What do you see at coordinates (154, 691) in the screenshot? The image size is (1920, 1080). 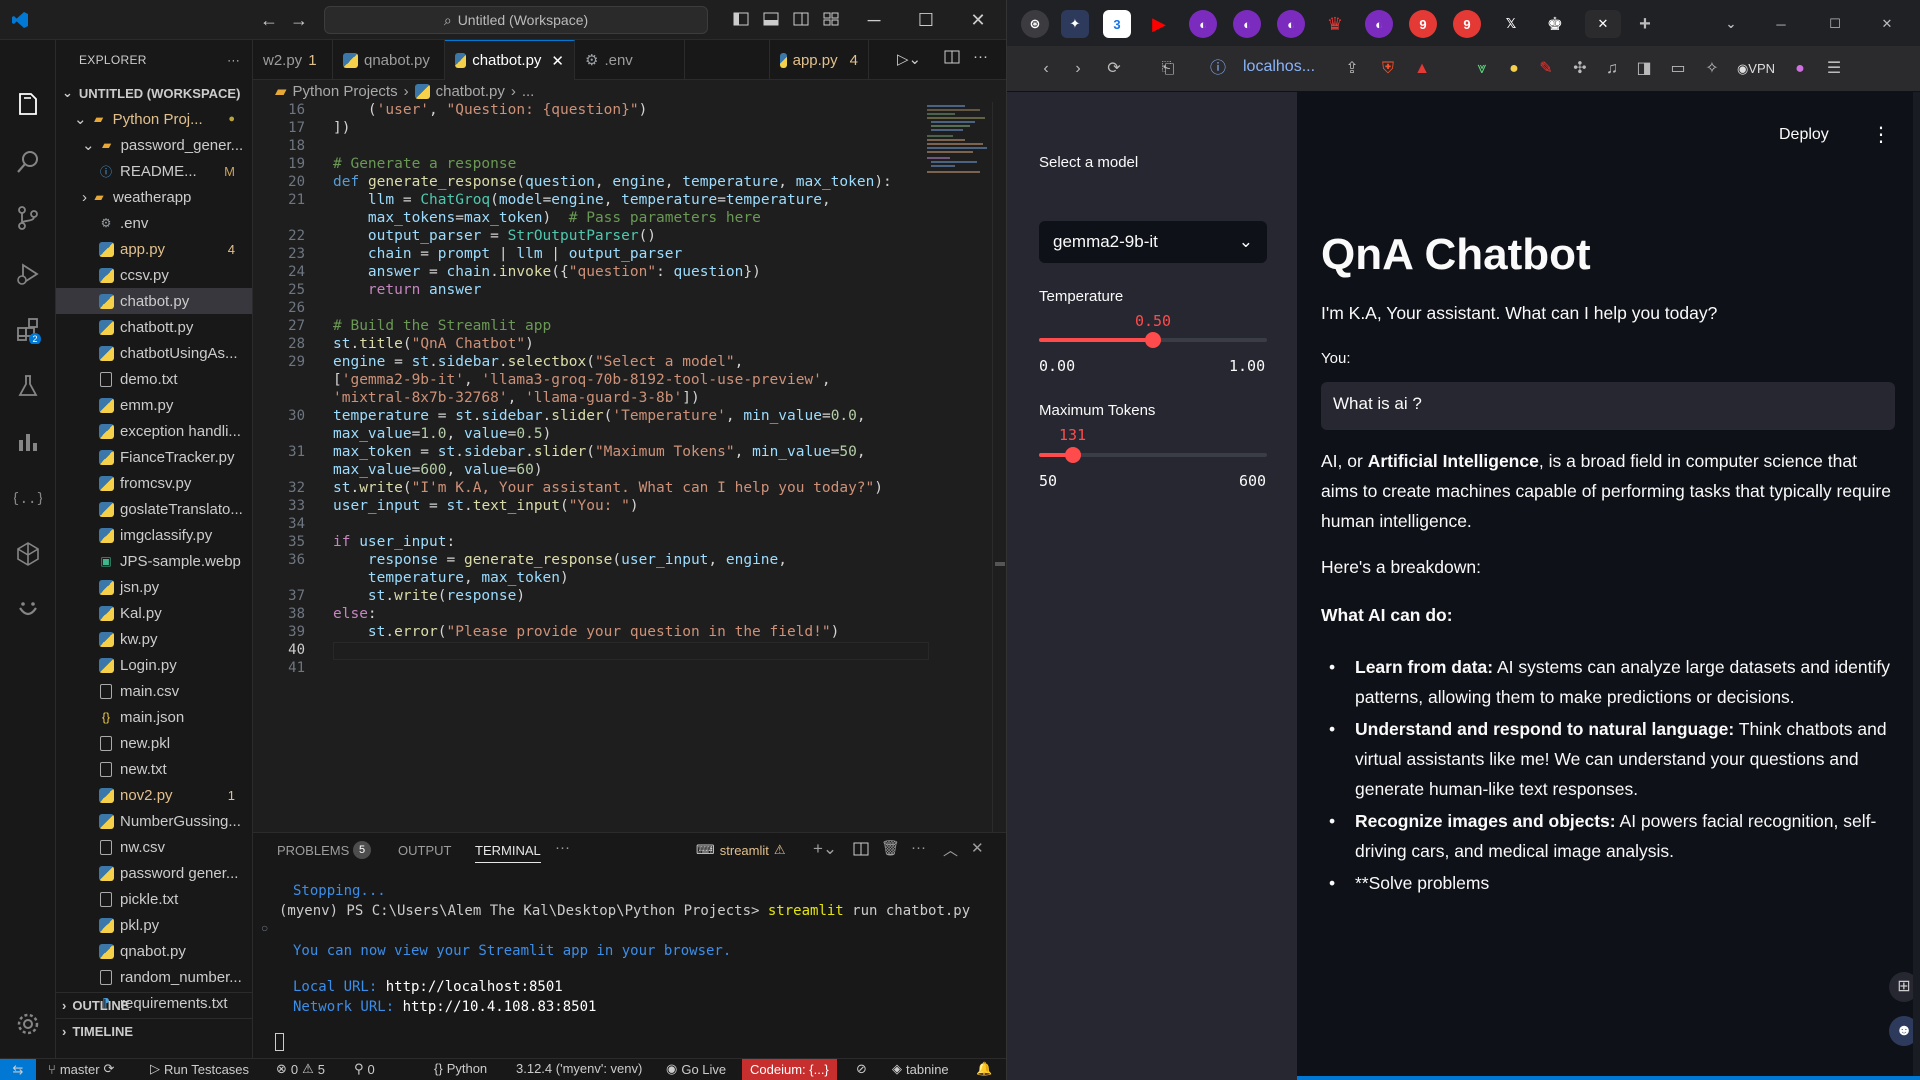 I see `tree-item: main.csv` at bounding box center [154, 691].